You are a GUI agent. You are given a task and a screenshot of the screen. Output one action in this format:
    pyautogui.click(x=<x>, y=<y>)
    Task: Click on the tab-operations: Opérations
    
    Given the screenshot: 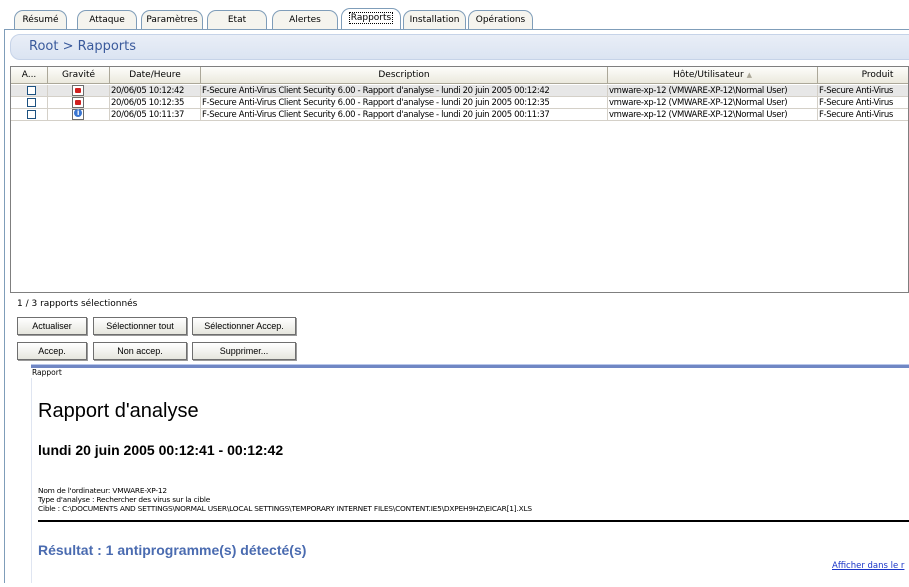 What is the action you would take?
    pyautogui.click(x=500, y=19)
    